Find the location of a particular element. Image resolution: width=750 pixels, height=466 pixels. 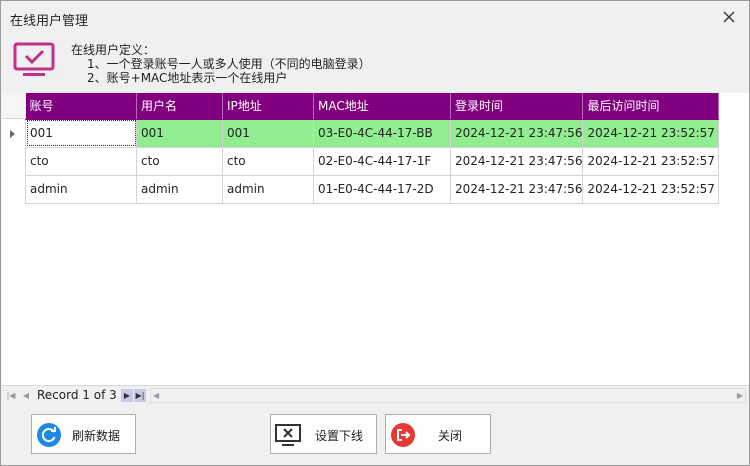

table-header-row: 账号 用户名 IP地址 MAC地址 登录时间 最后访问时间 is located at coordinates (372, 106).